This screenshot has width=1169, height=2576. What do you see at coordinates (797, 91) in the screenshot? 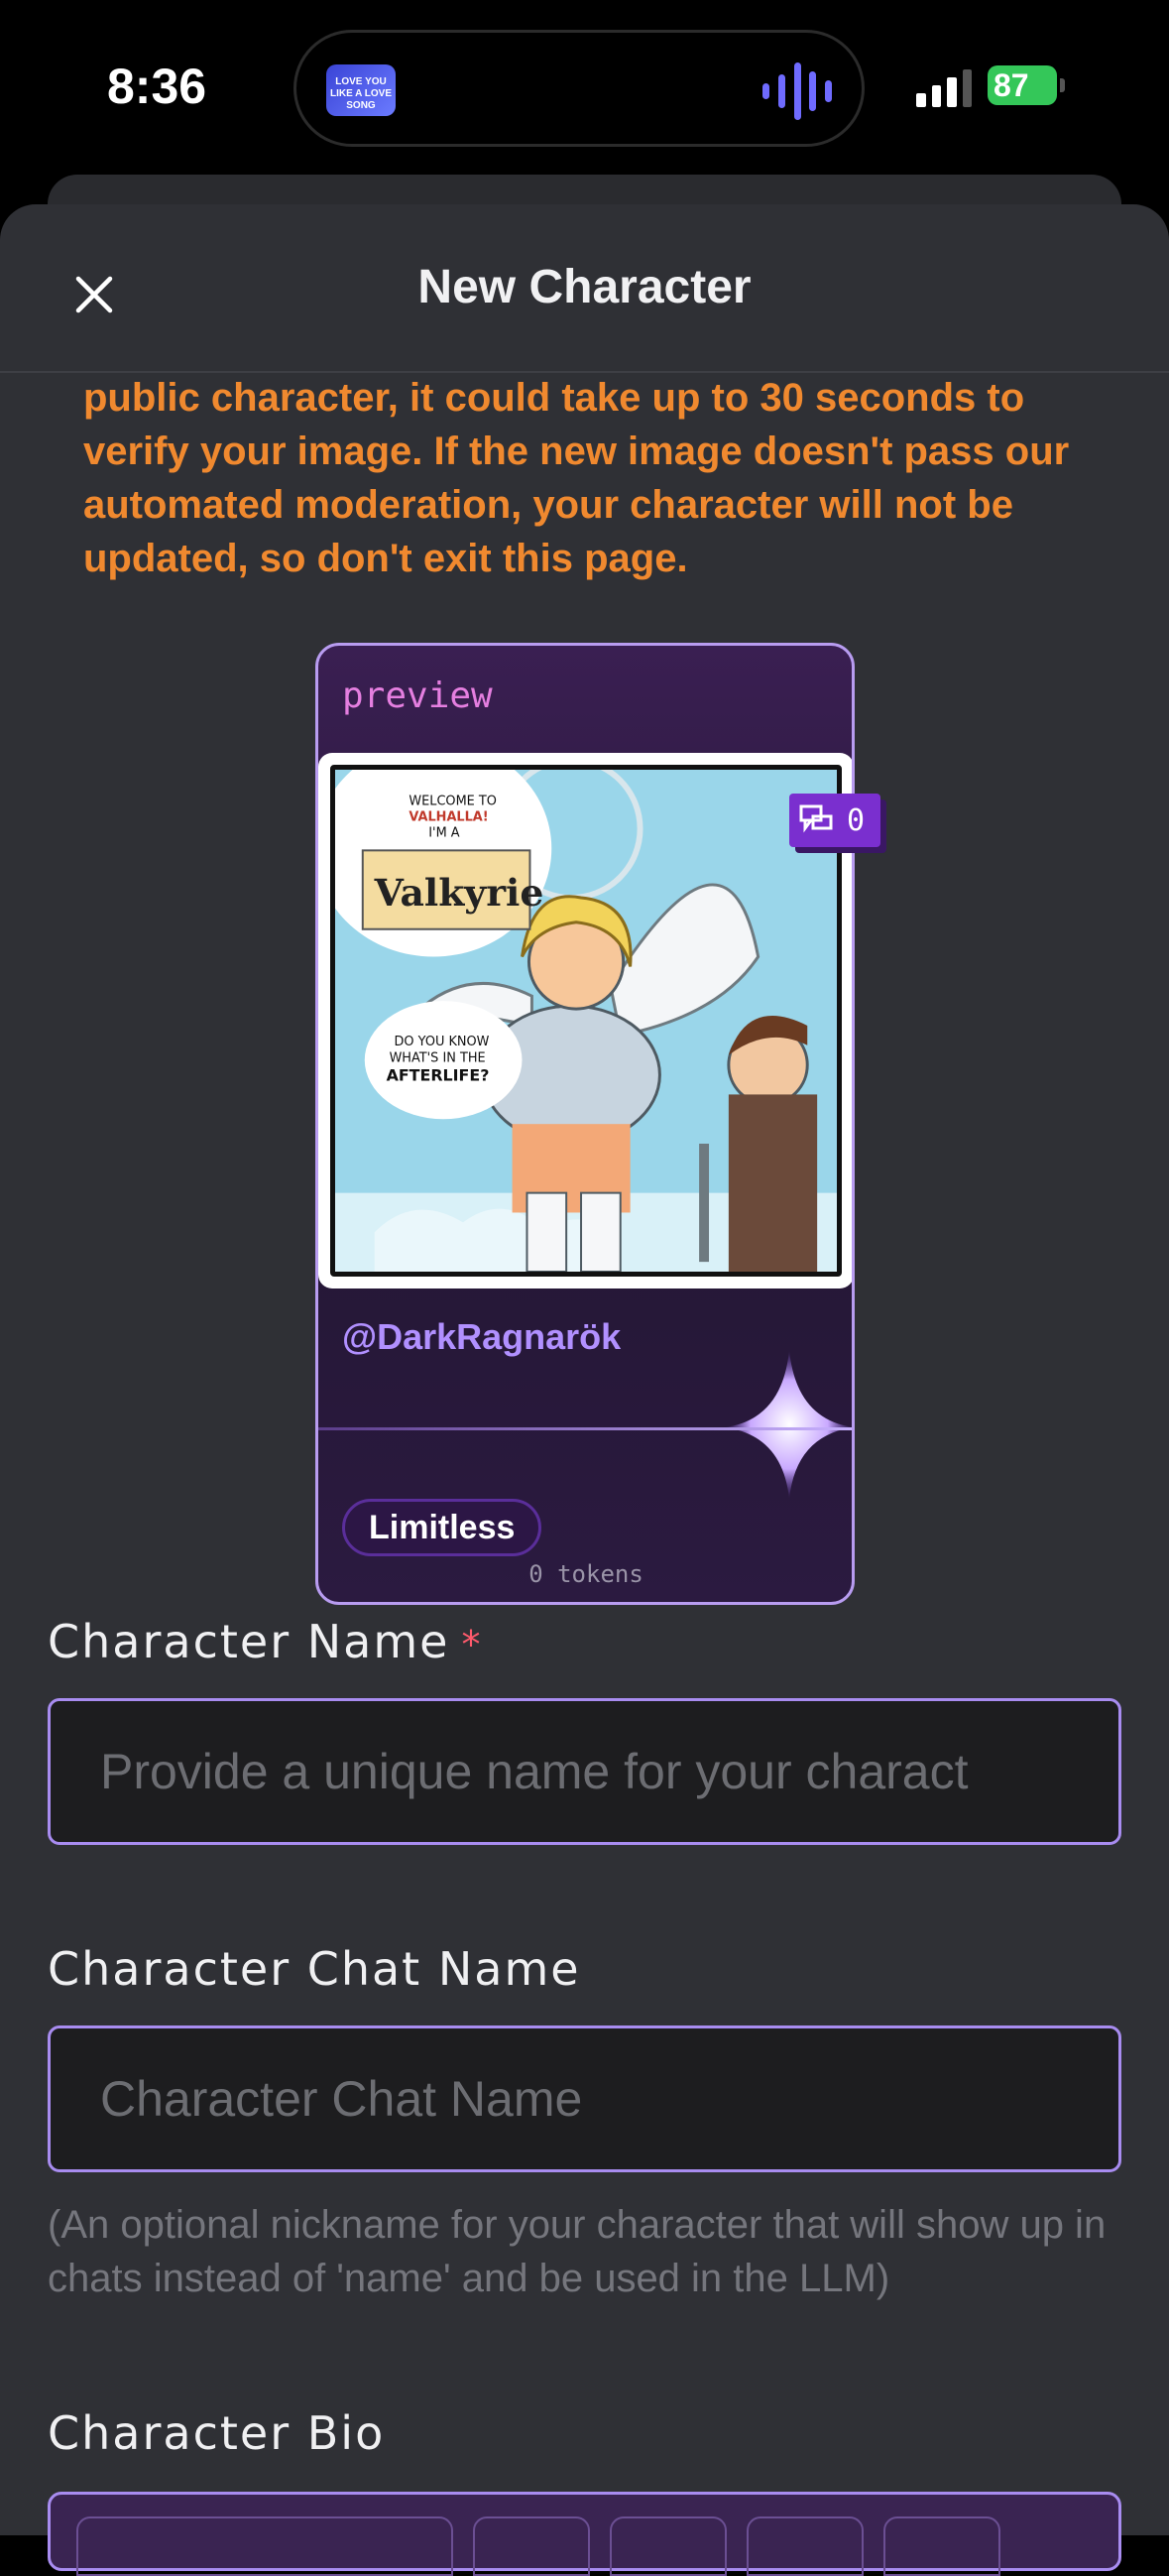
I see `audio-waveform-icon` at bounding box center [797, 91].